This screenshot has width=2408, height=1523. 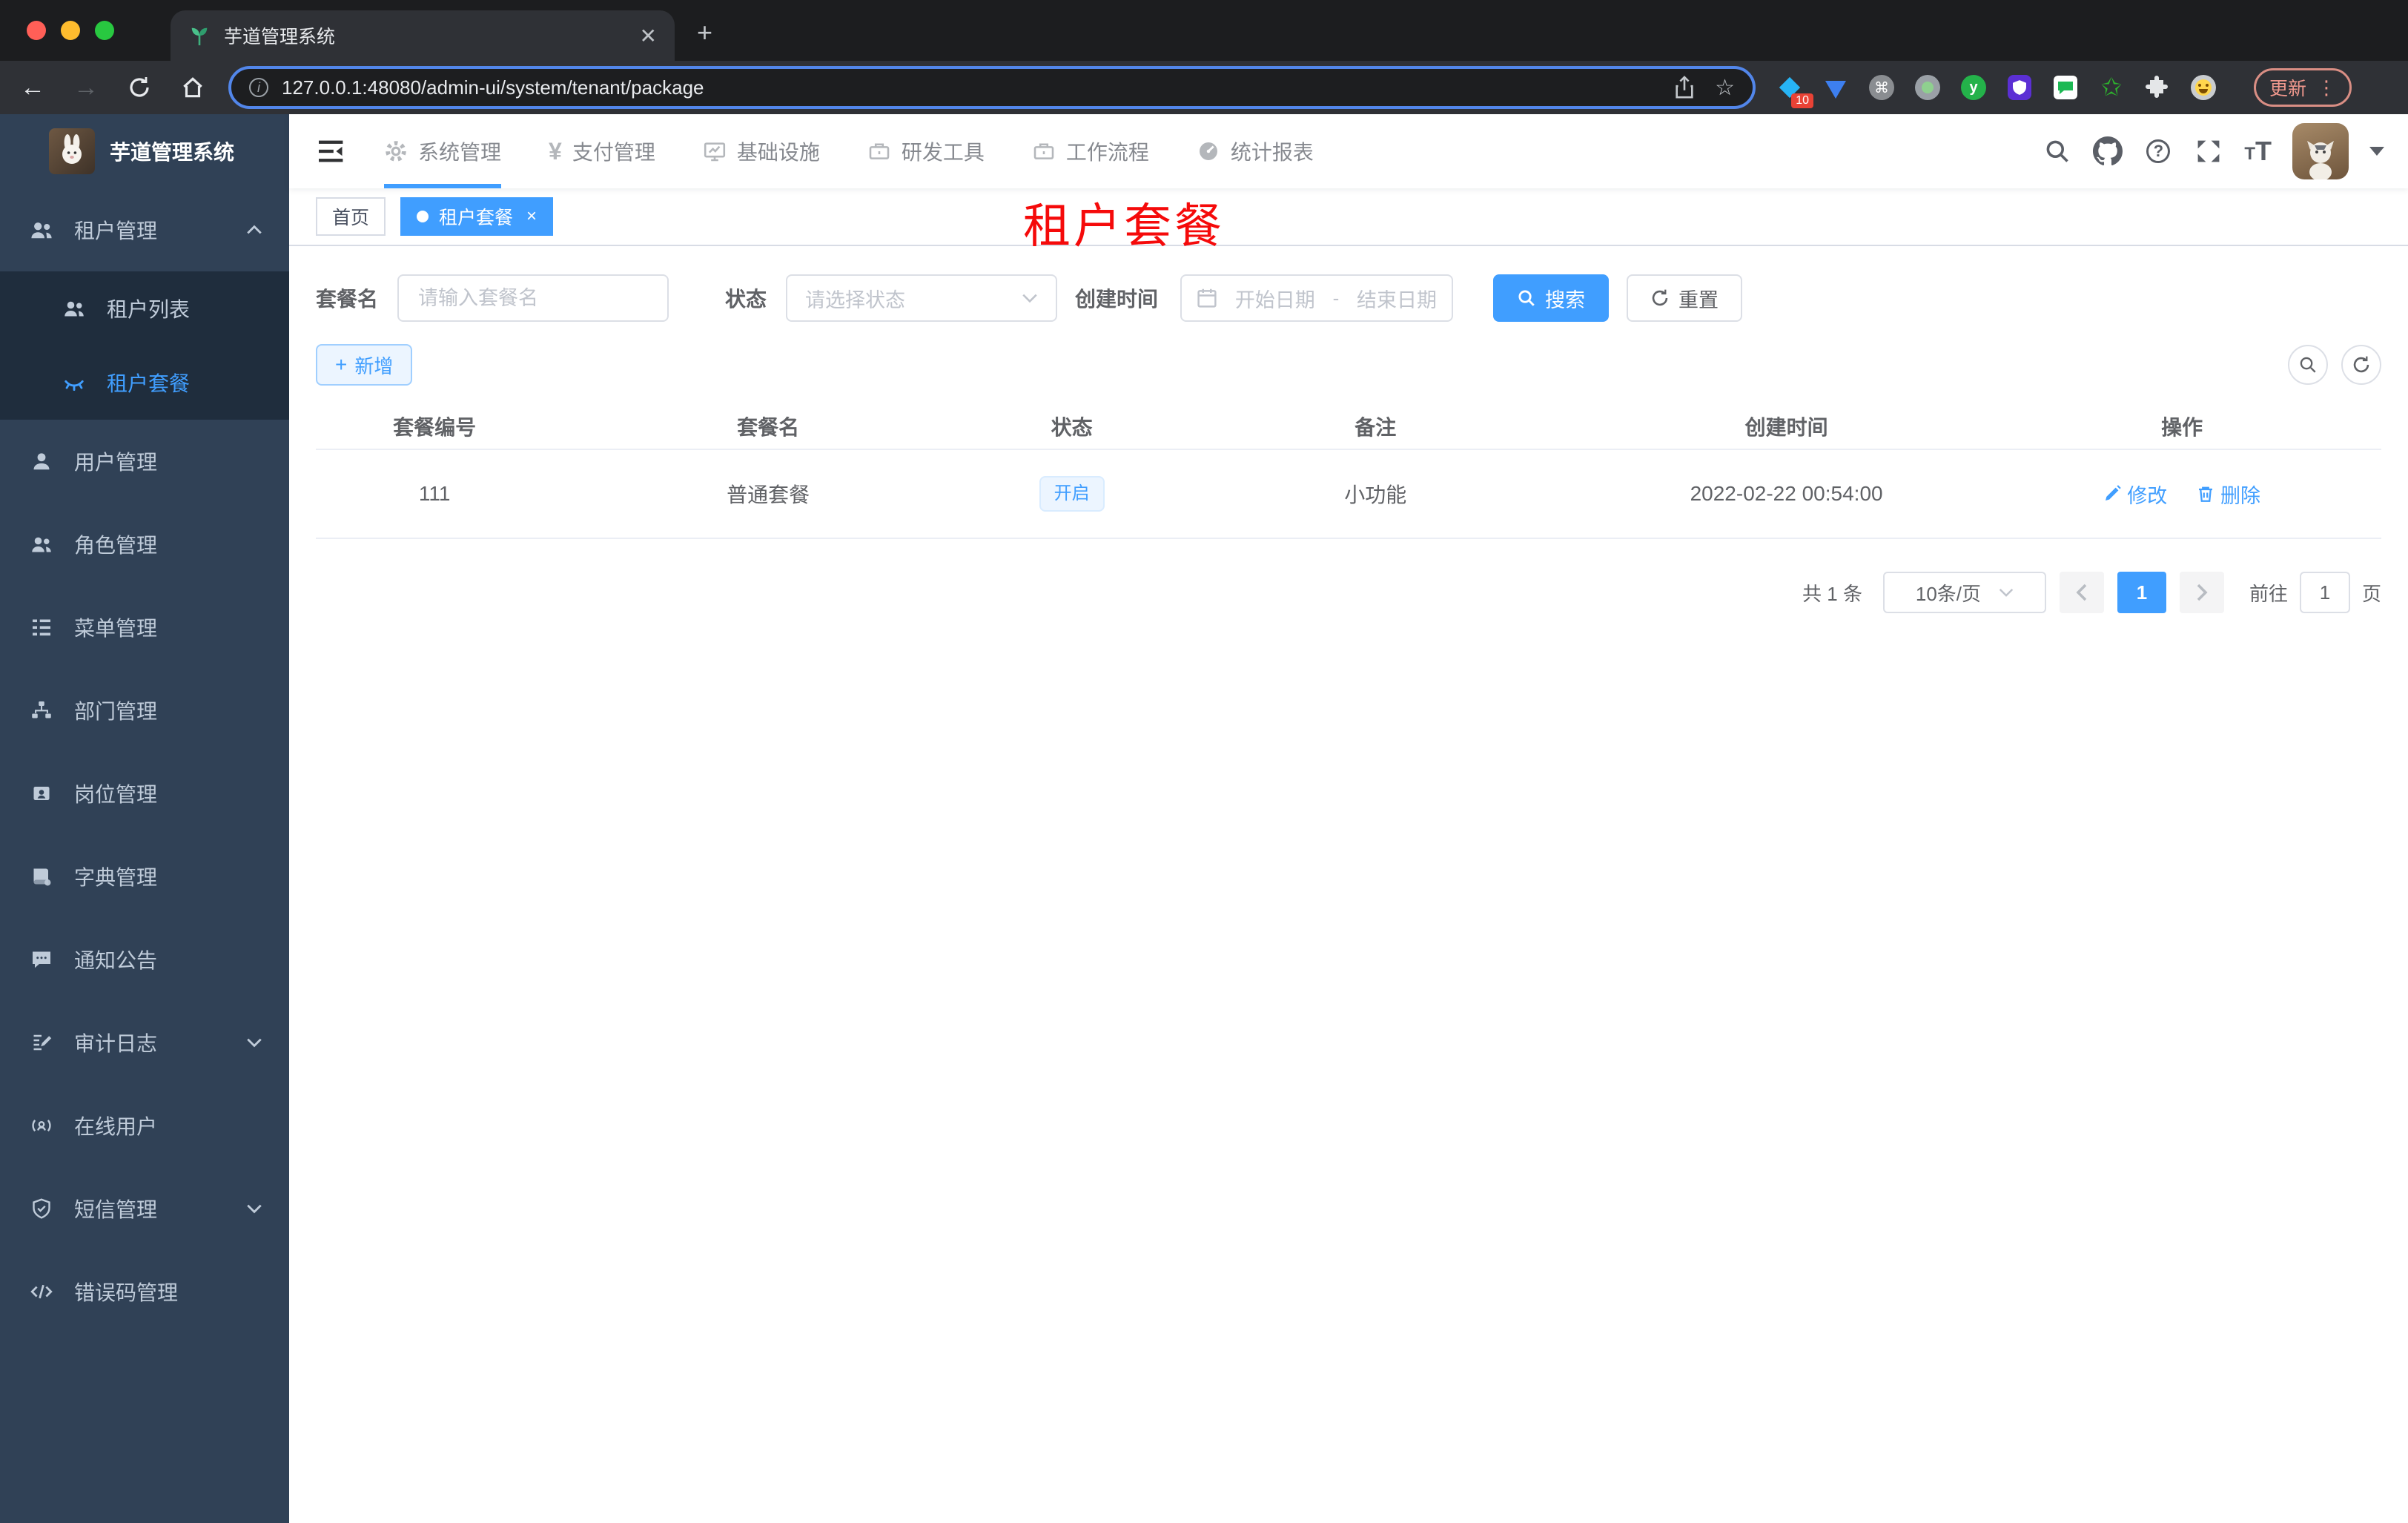 I want to click on window-zoom-button, so click(x=104, y=31).